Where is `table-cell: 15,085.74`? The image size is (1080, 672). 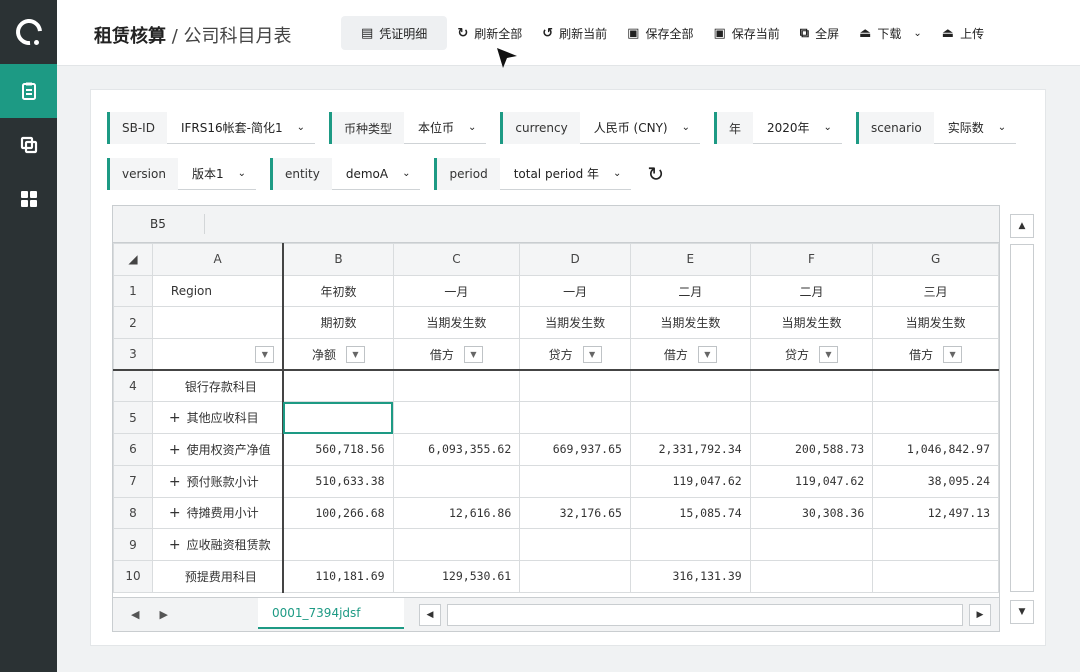
table-cell: 15,085.74 is located at coordinates (690, 513).